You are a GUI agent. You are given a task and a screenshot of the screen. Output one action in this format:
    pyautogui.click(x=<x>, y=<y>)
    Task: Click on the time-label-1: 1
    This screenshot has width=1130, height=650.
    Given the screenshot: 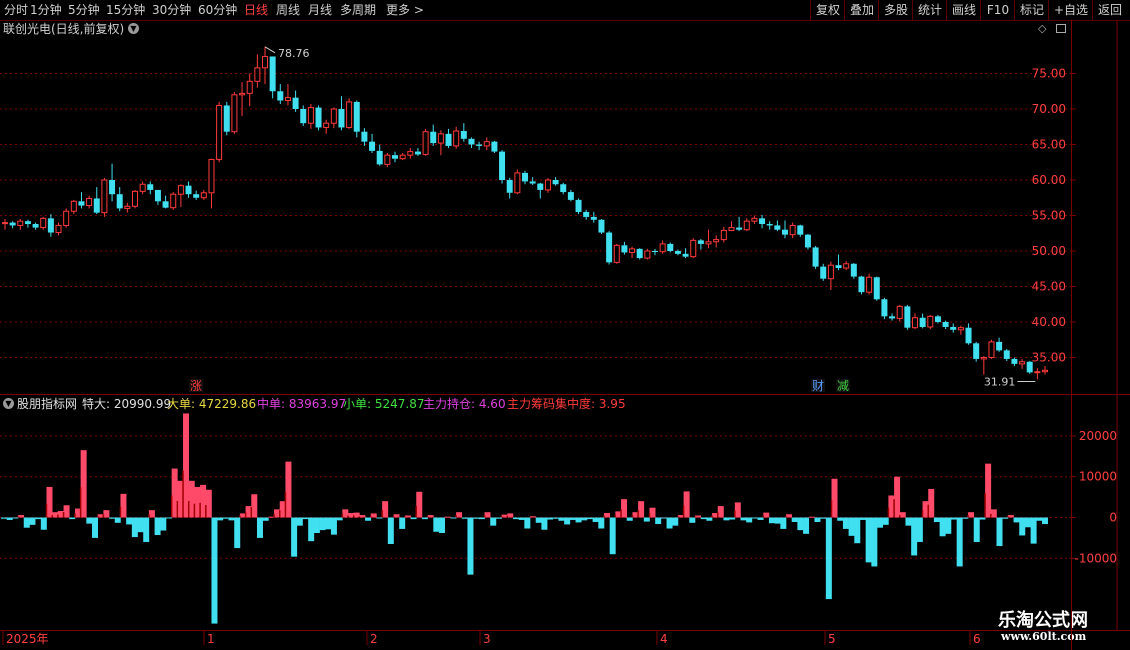 What is the action you would take?
    pyautogui.click(x=211, y=639)
    